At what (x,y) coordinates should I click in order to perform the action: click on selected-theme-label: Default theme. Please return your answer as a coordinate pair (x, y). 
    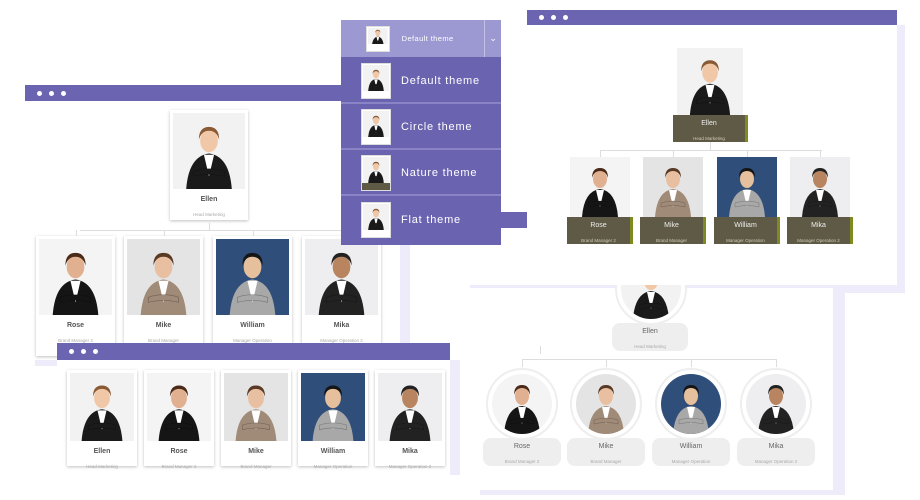
    Looking at the image, I should click on (427, 38).